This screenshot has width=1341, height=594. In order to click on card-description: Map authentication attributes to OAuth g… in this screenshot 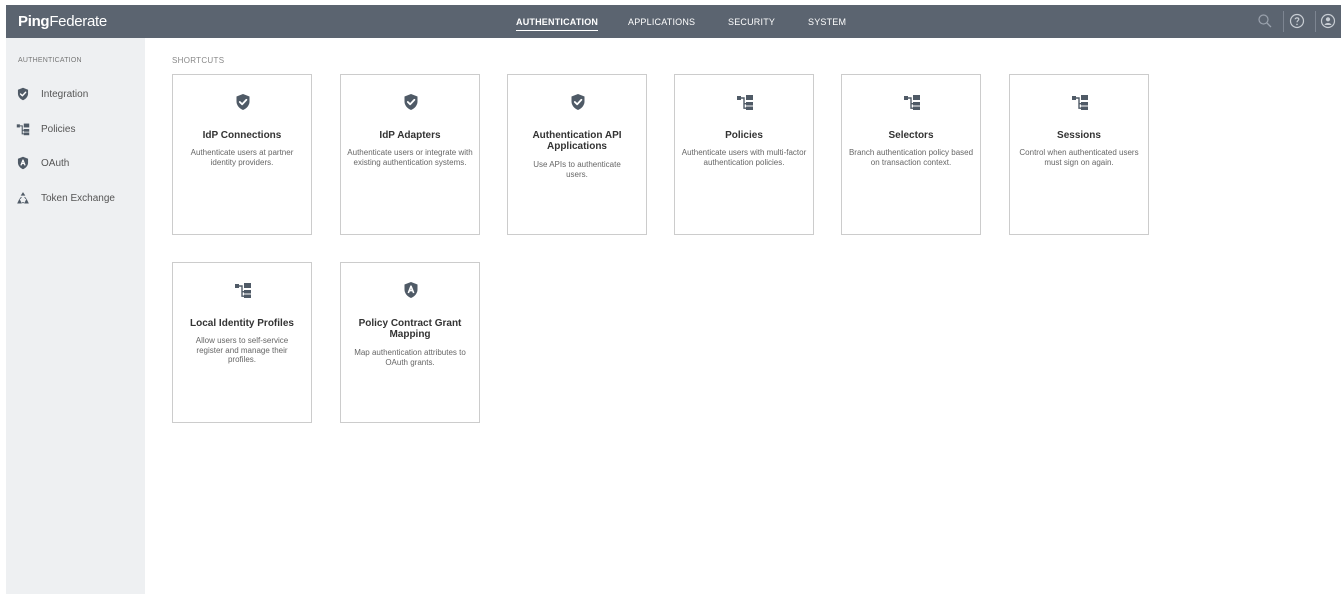, I will do `click(410, 357)`.